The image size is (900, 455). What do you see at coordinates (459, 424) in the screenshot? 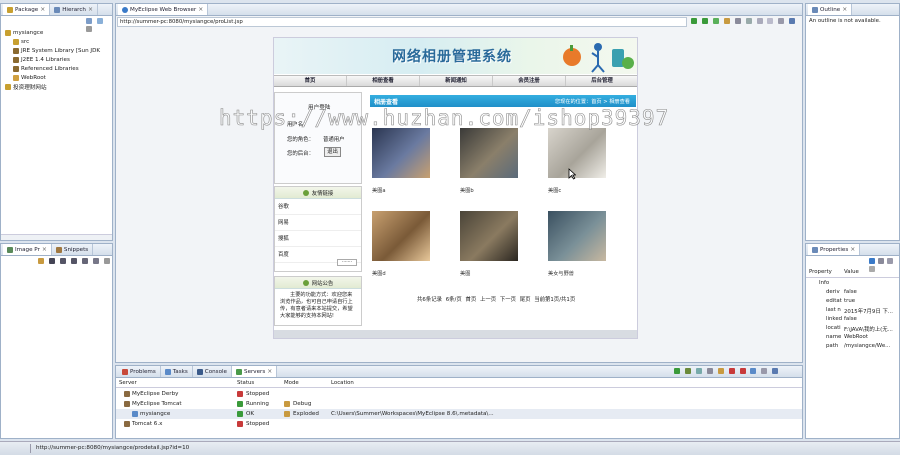
I see `server-row: Tomcat 6.x Stopped` at bounding box center [459, 424].